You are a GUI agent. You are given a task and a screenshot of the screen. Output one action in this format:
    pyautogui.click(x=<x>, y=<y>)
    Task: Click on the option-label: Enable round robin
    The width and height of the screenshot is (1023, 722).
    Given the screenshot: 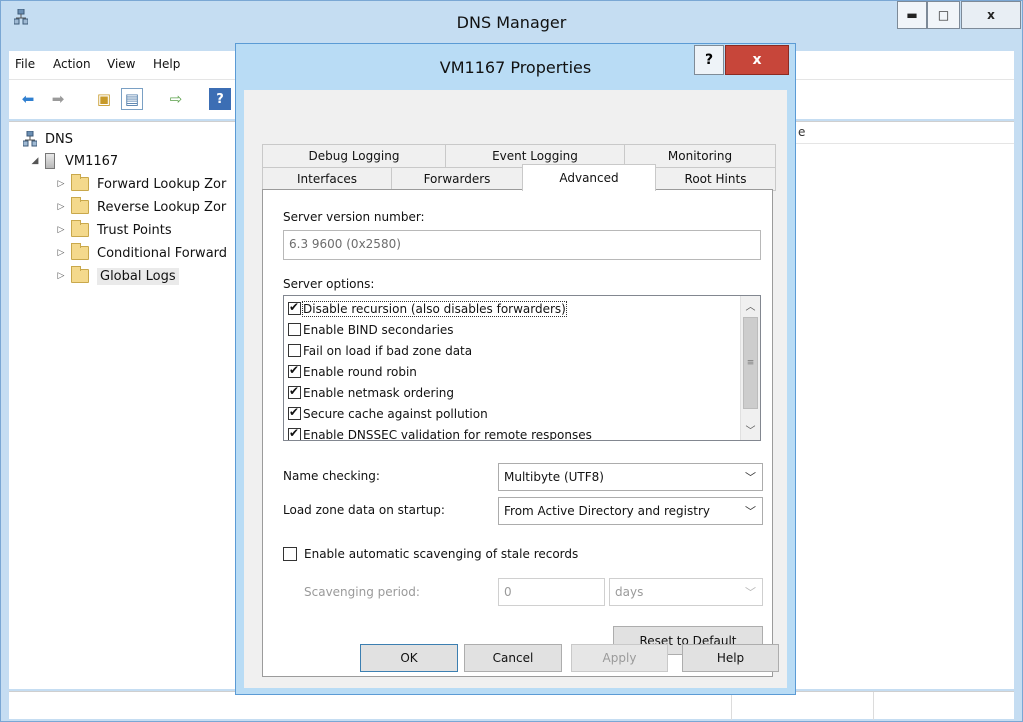 What is the action you would take?
    pyautogui.click(x=360, y=371)
    